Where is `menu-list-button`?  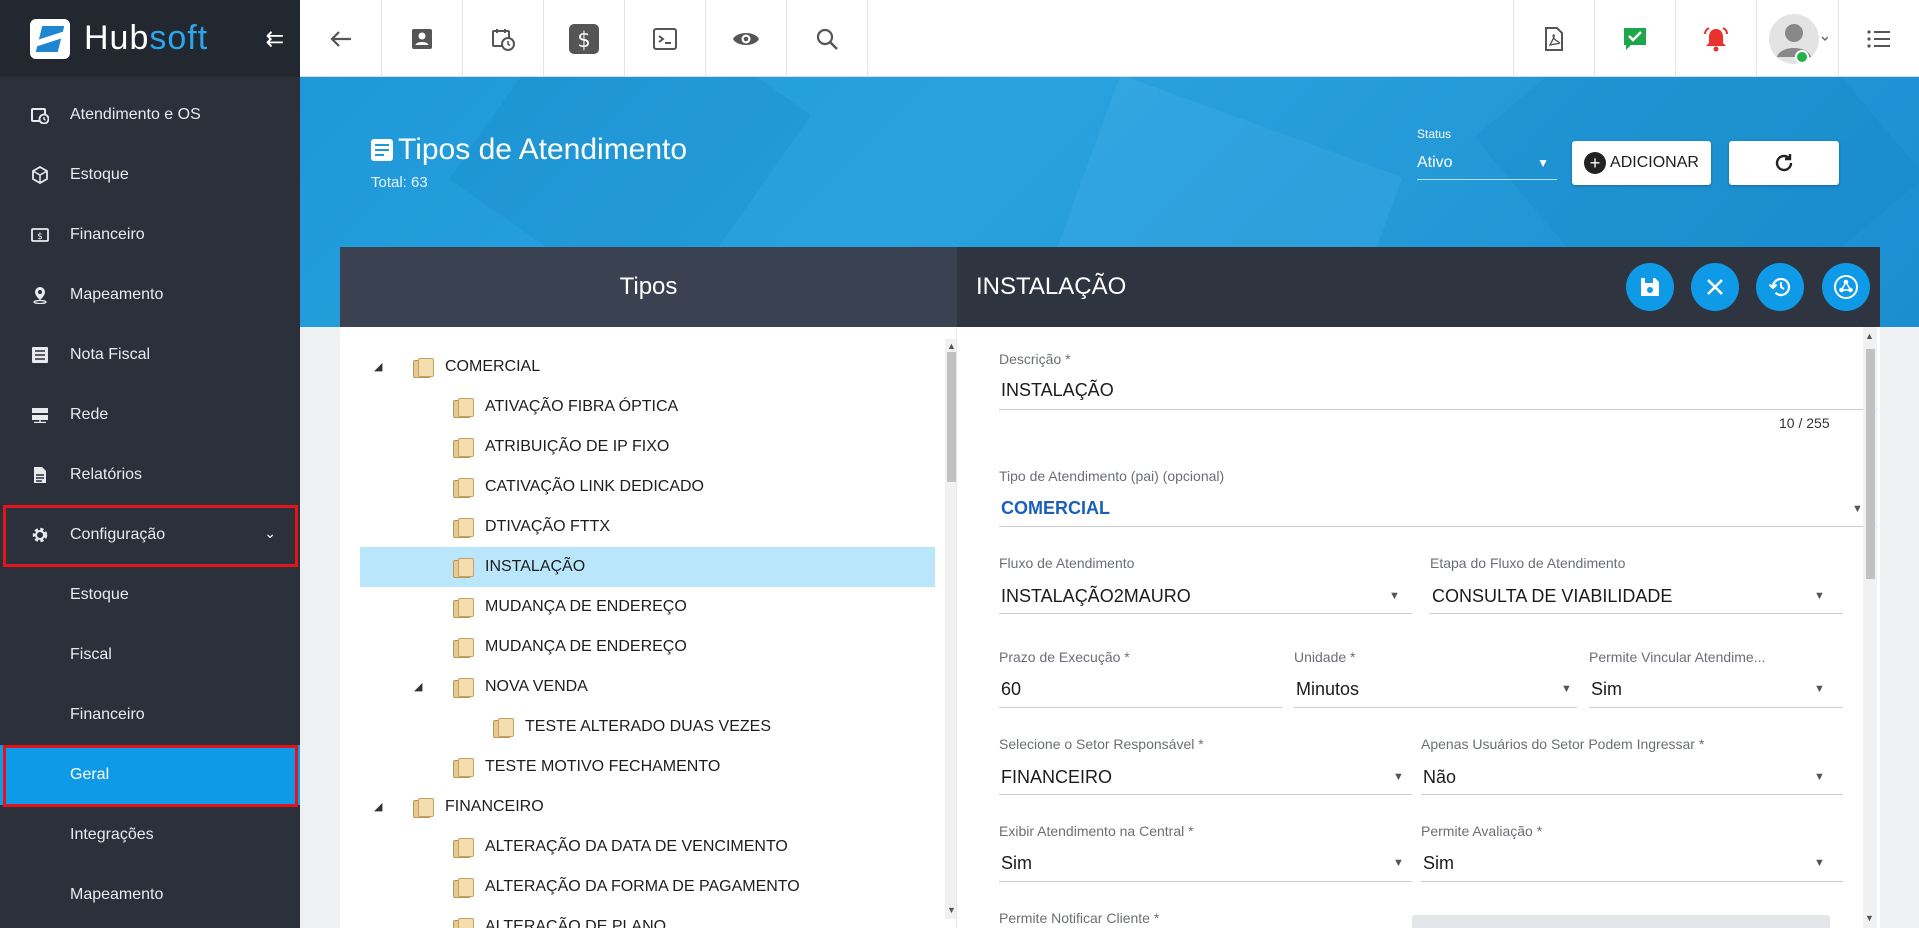
menu-list-button is located at coordinates (1878, 38).